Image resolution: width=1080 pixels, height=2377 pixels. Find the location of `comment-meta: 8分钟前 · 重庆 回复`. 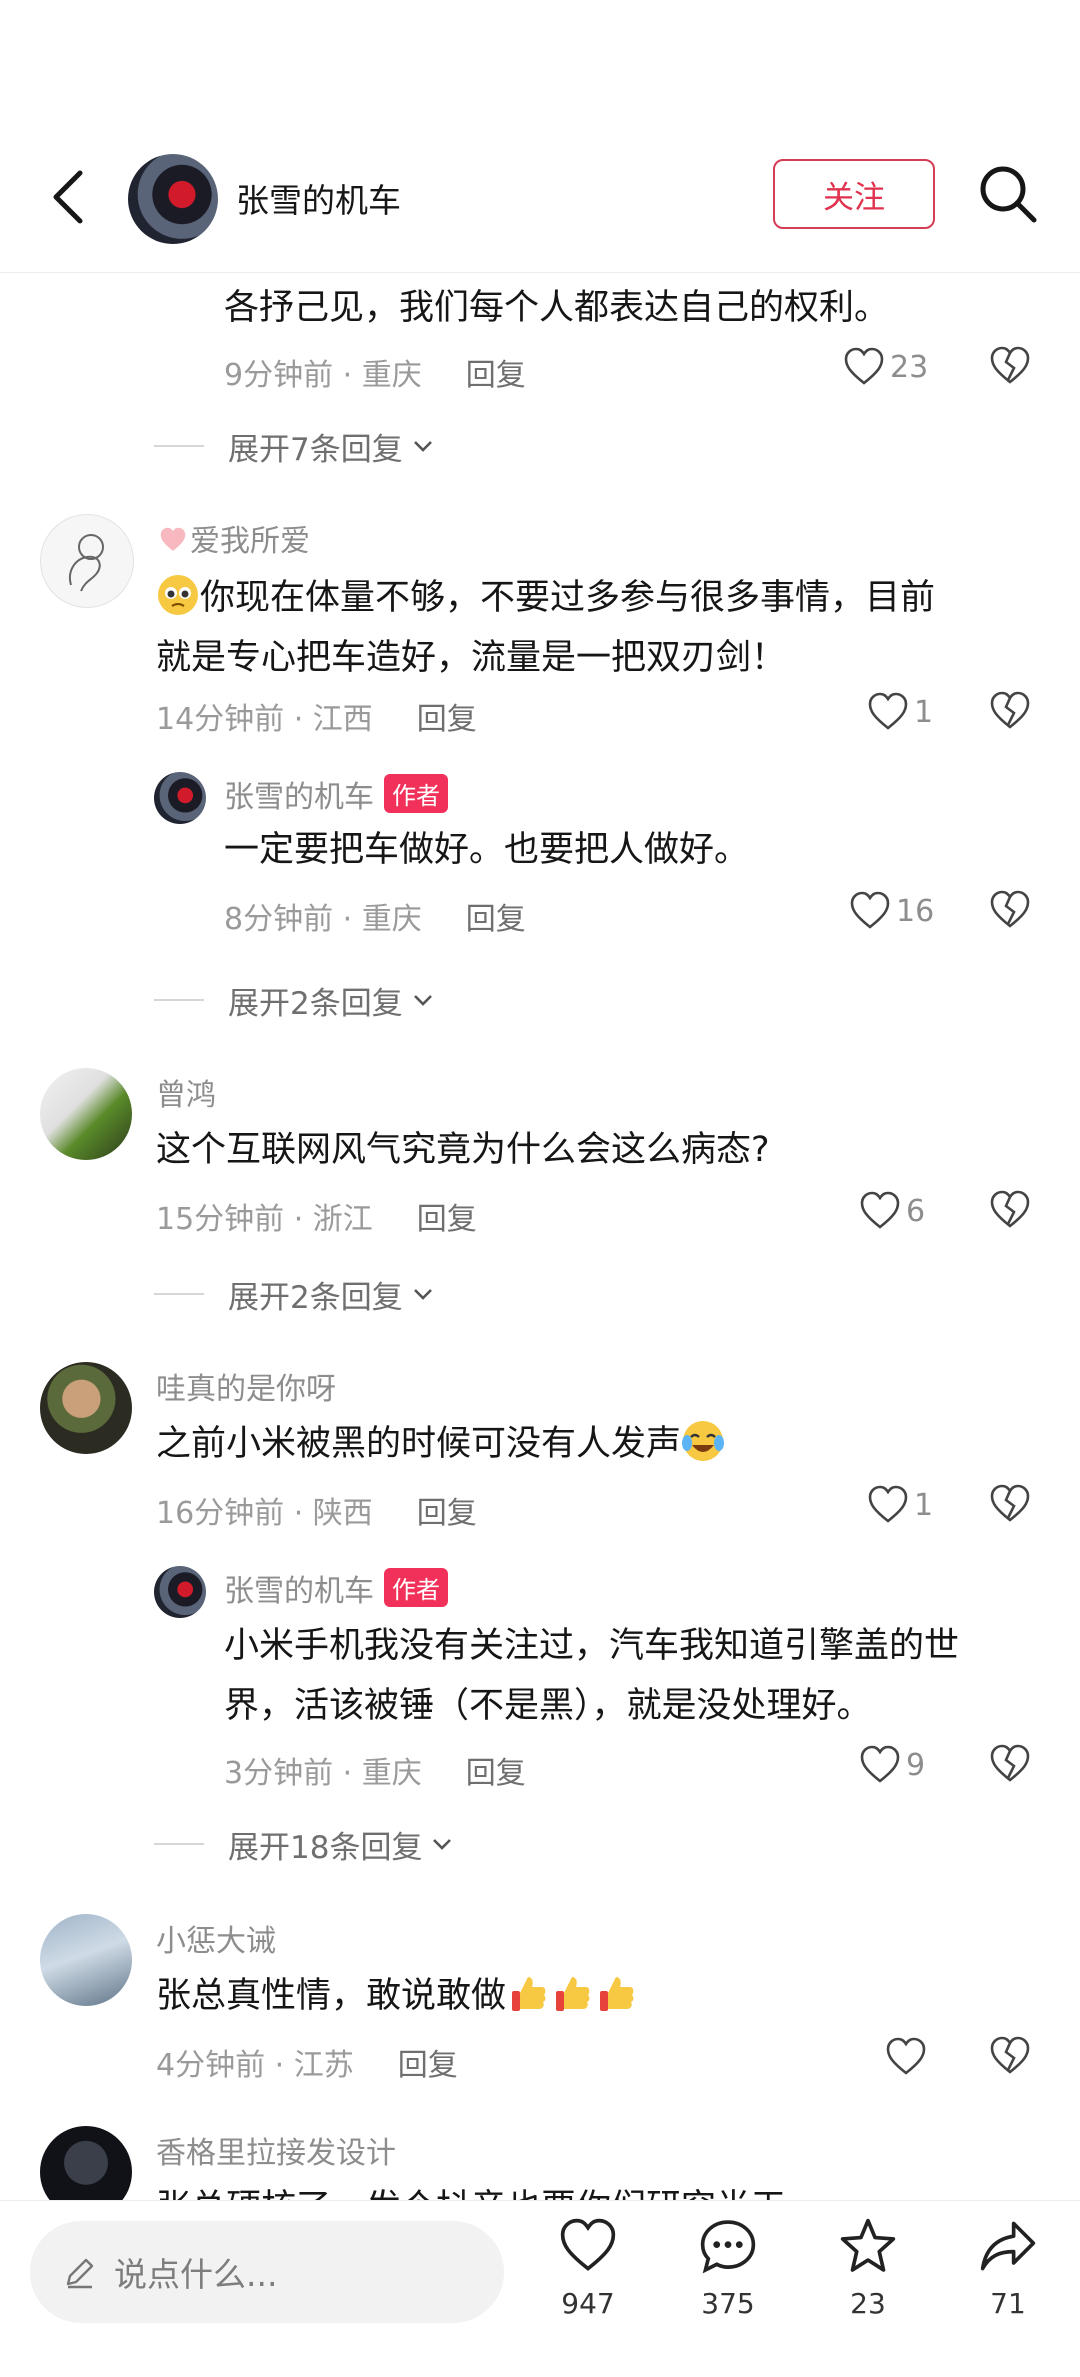

comment-meta: 8分钟前 · 重庆 回复 is located at coordinates (375, 916).